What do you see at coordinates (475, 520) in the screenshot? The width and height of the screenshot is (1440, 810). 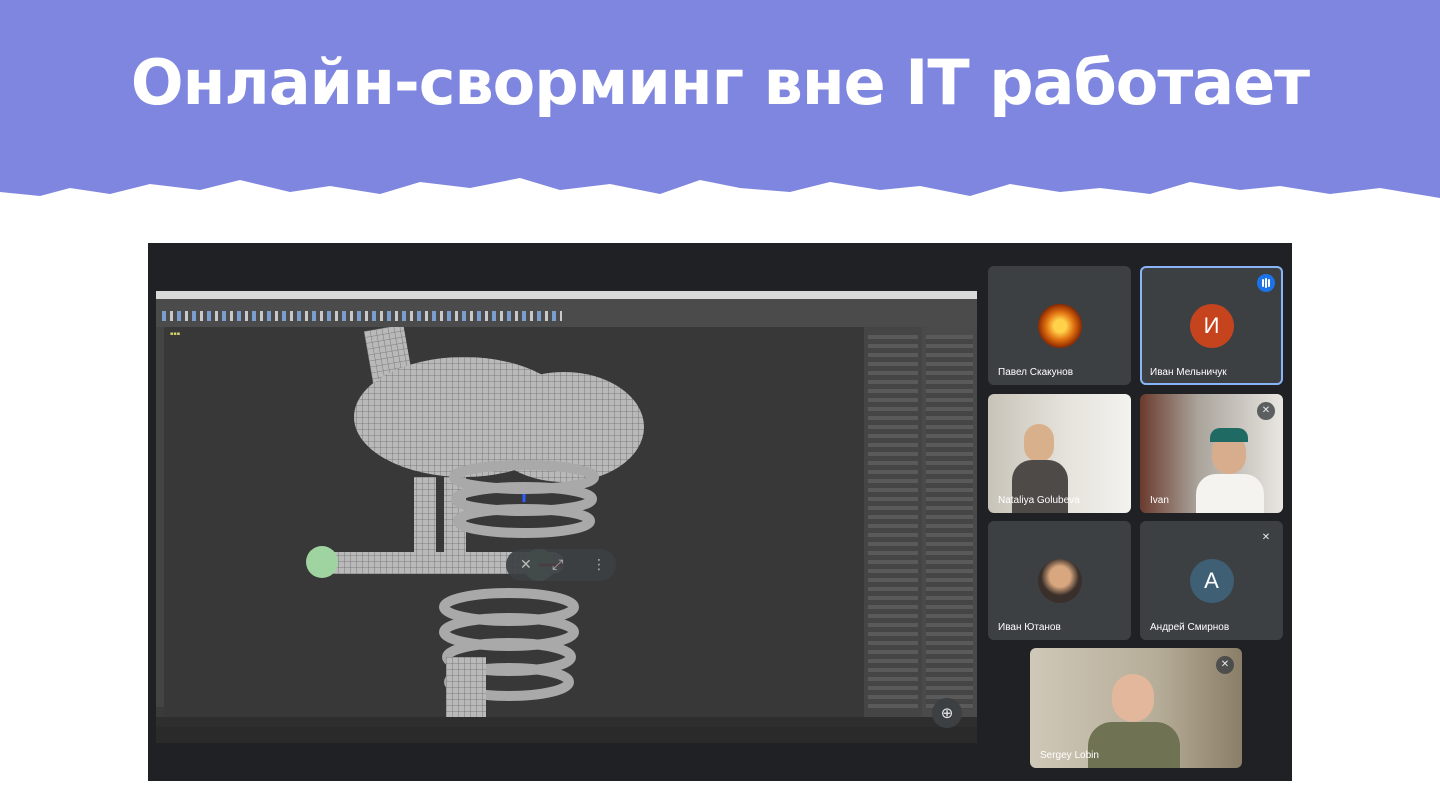 I see `wireframe-spring-rider-model` at bounding box center [475, 520].